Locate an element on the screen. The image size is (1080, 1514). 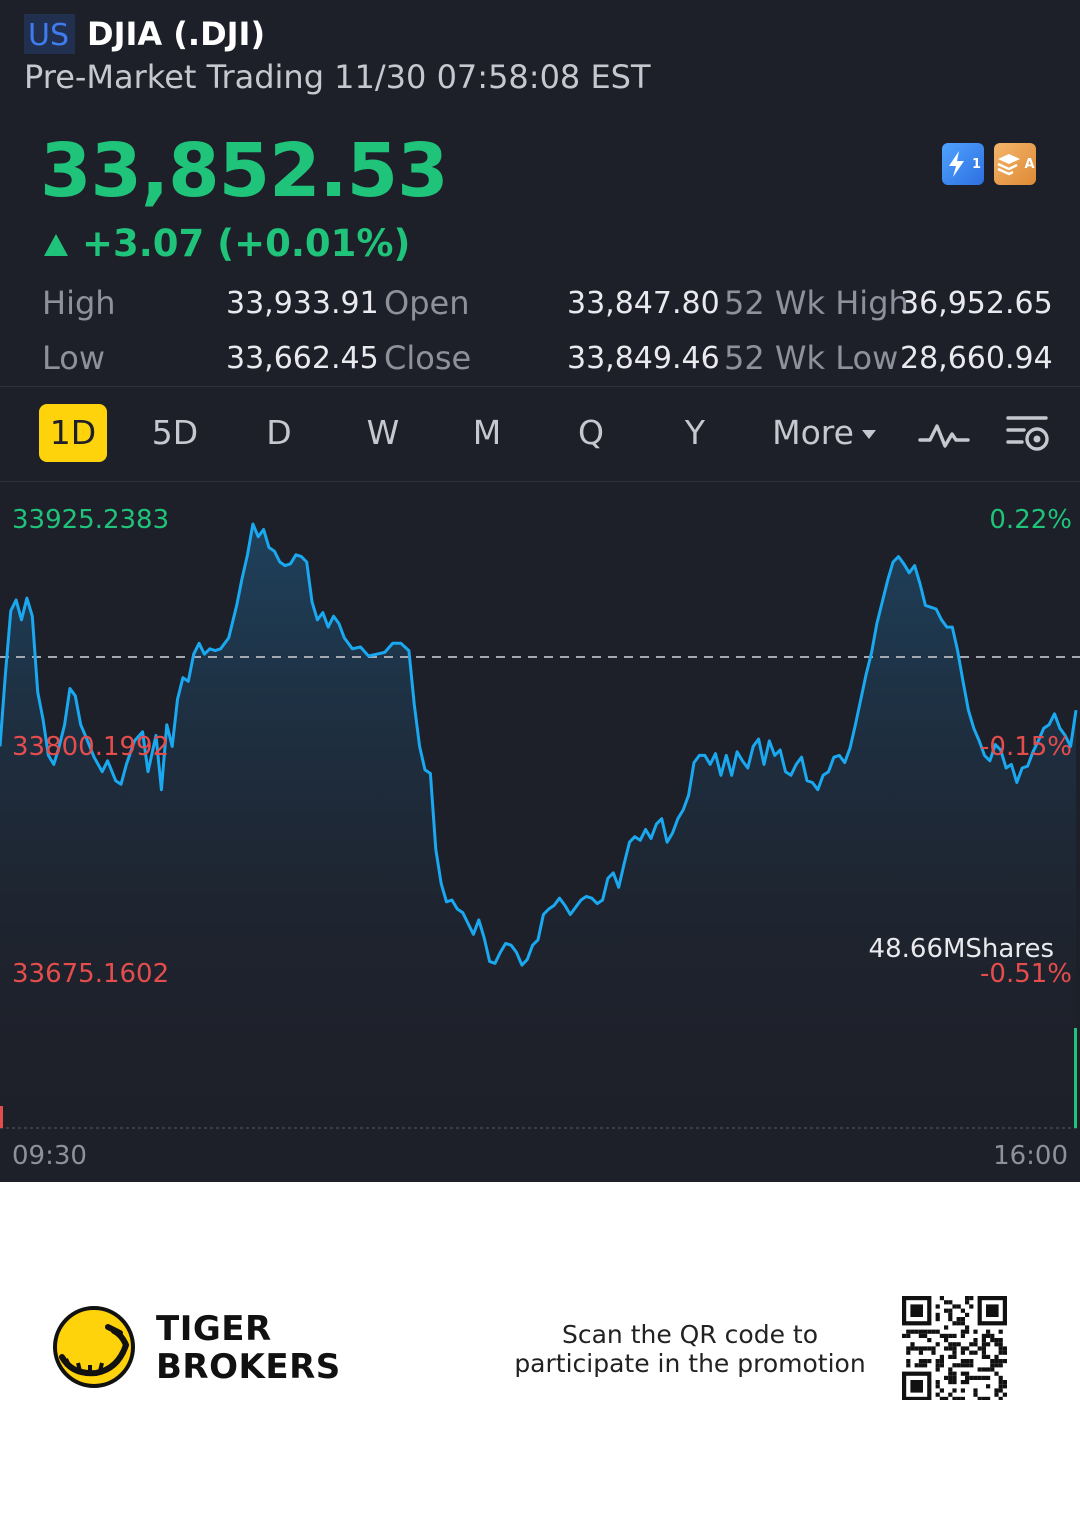
high-label: High is located at coordinates (79, 303).